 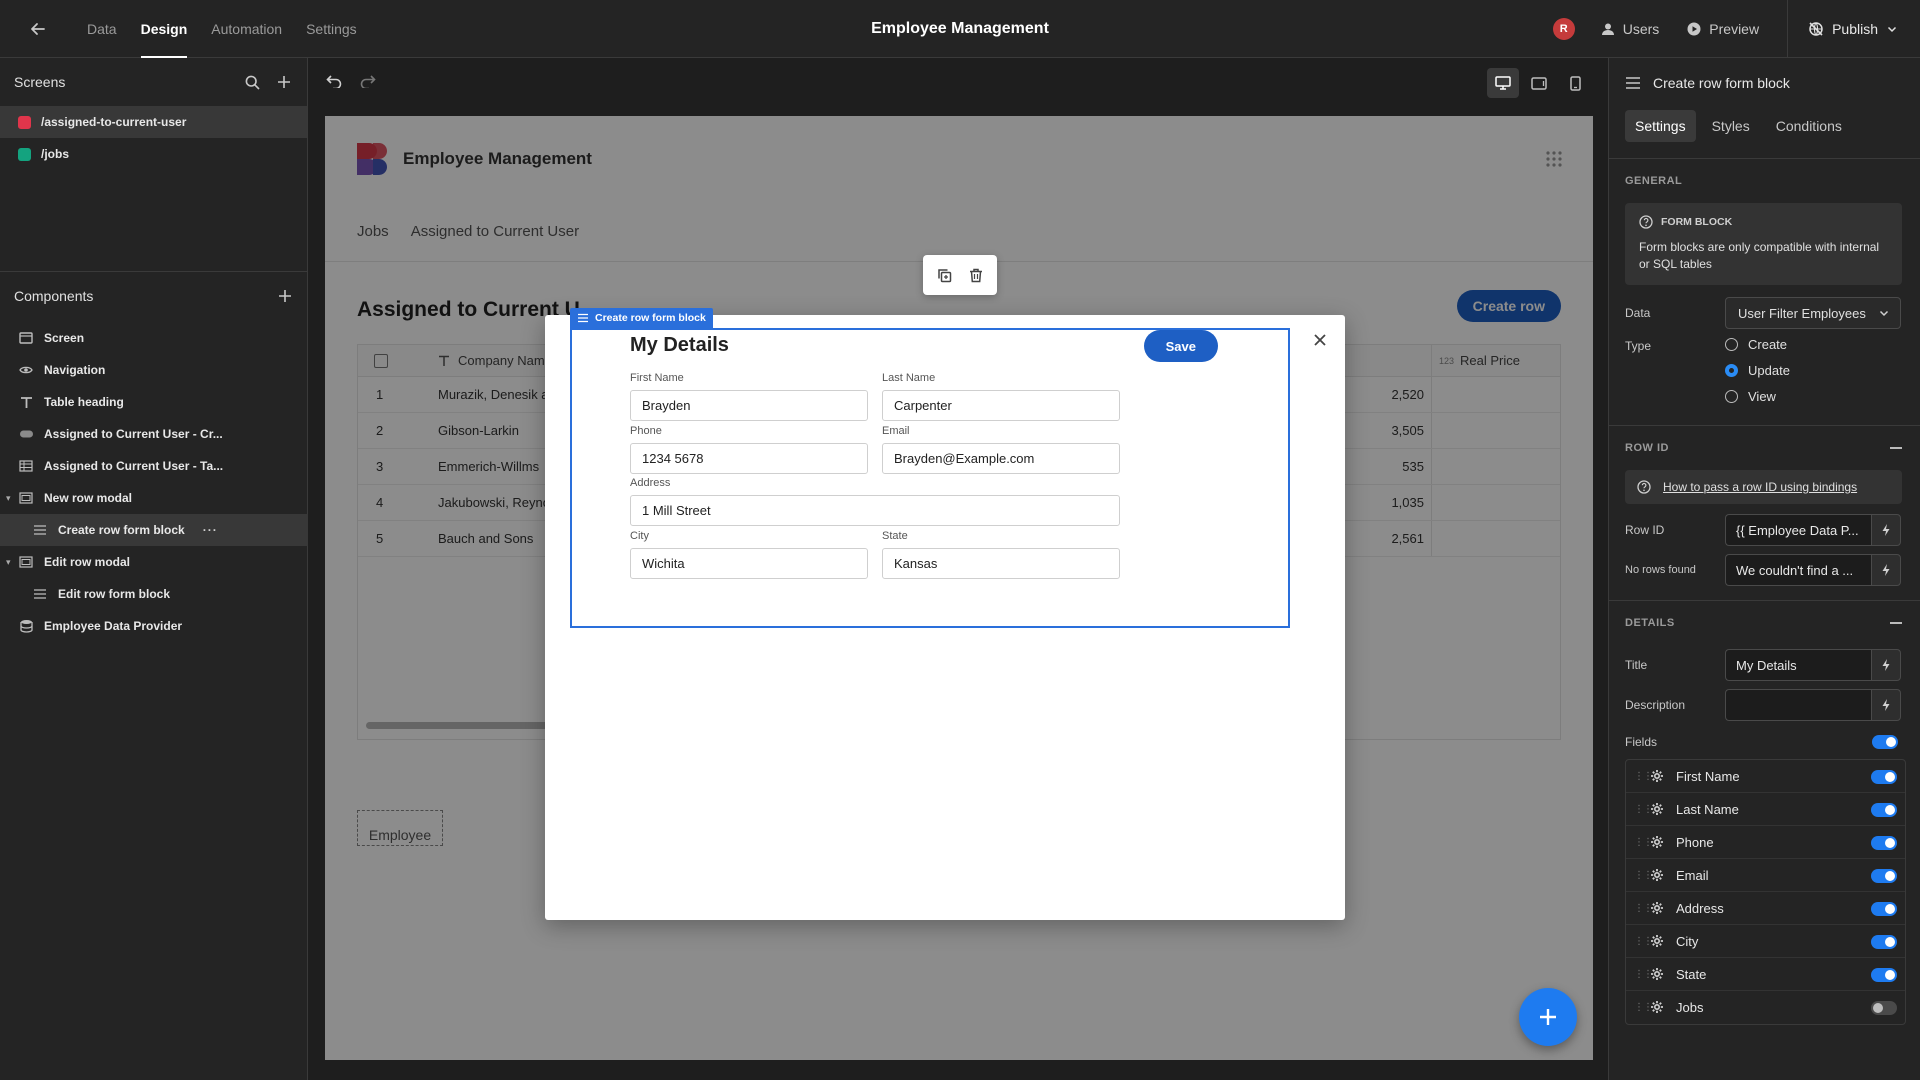 I want to click on type-radio-view: View, so click(x=1750, y=396).